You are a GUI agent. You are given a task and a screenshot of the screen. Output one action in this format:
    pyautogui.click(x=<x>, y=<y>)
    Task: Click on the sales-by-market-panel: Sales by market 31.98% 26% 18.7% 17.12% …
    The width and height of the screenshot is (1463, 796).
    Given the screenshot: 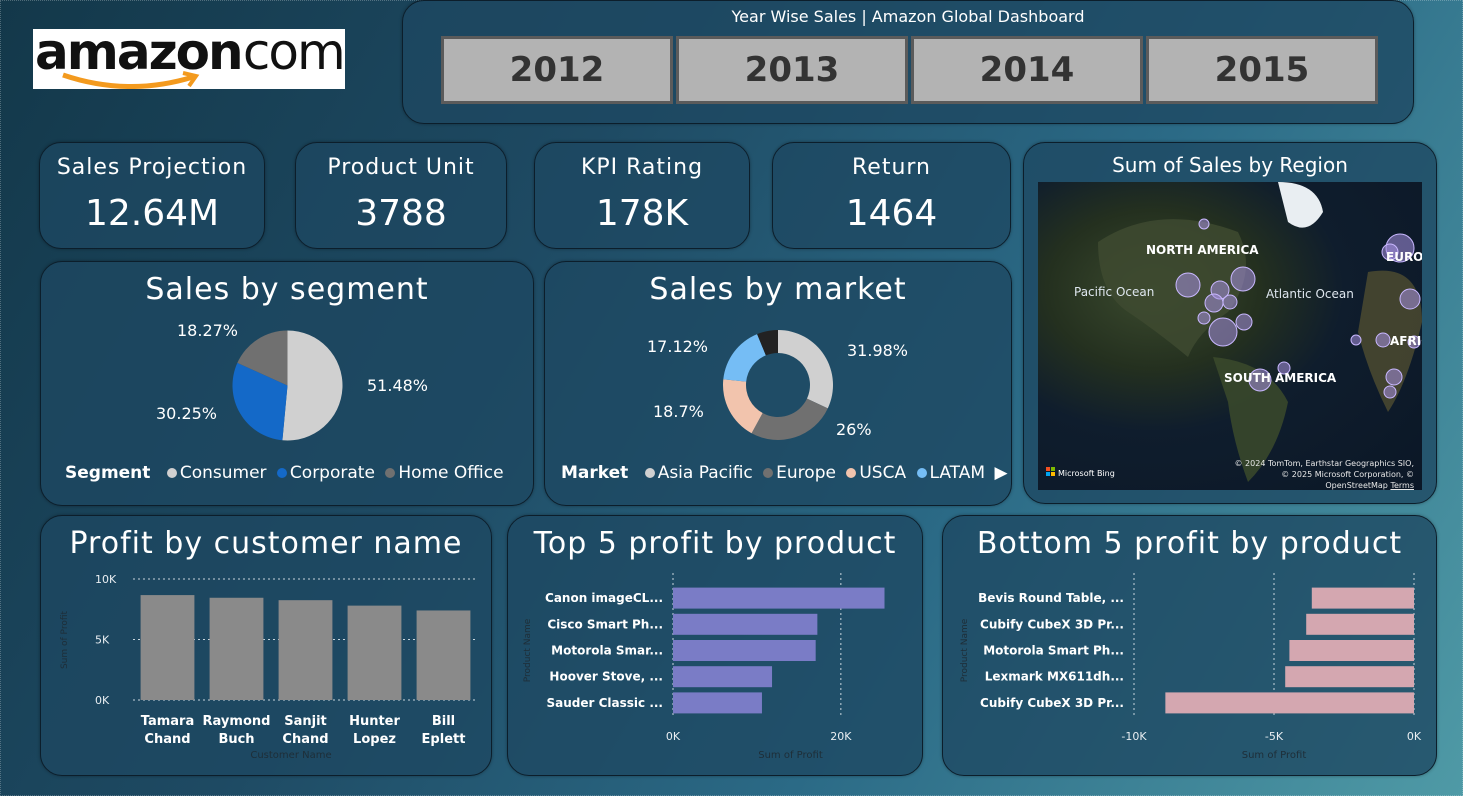 What is the action you would take?
    pyautogui.click(x=778, y=383)
    